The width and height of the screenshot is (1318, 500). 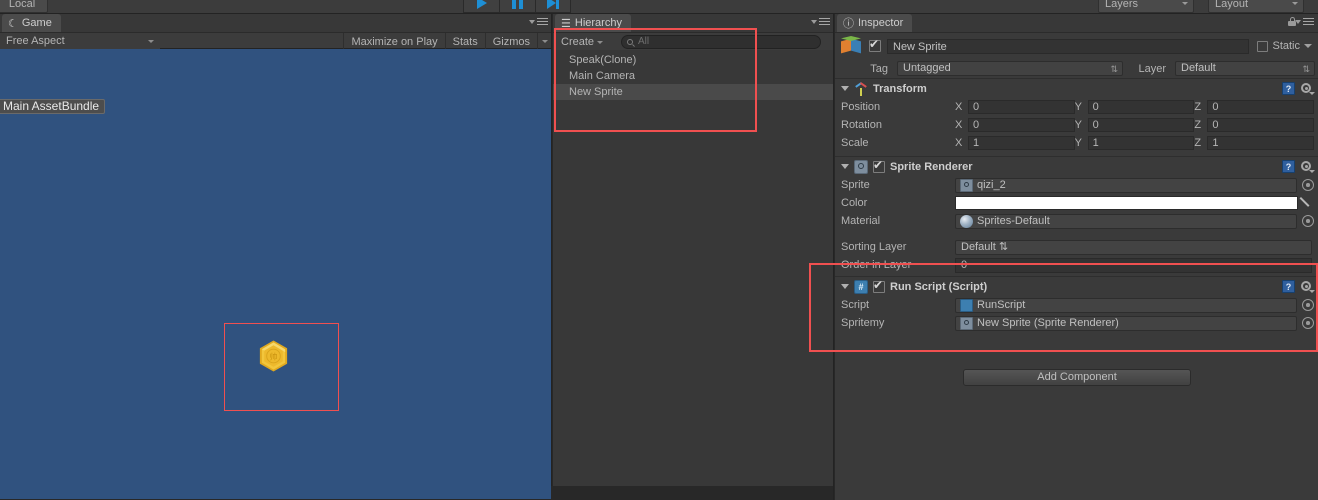 What do you see at coordinates (848, 24) in the screenshot?
I see `info-icon: ⓘ` at bounding box center [848, 24].